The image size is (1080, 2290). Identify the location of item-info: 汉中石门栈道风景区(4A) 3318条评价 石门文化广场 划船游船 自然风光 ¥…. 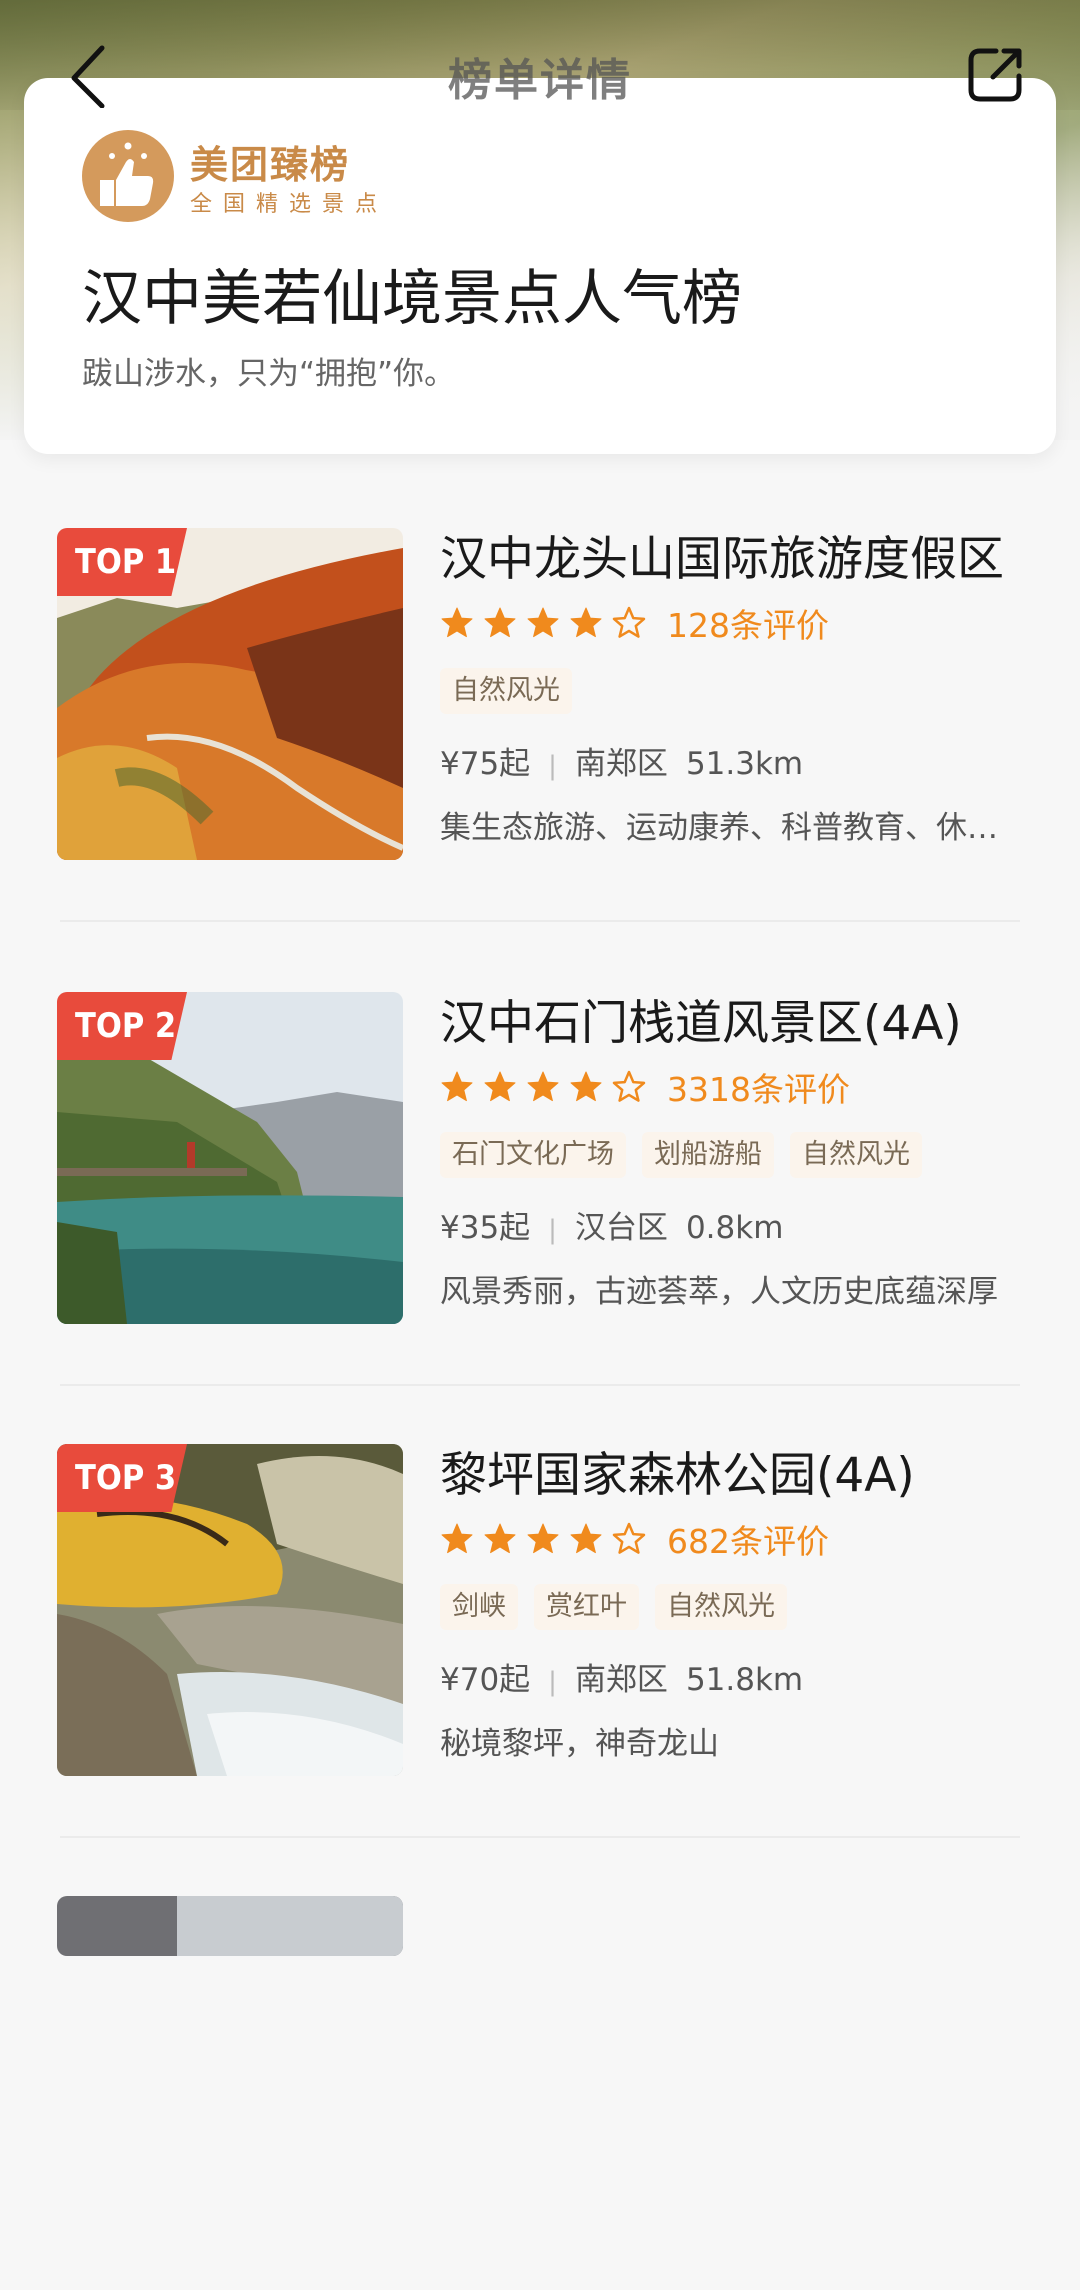
(730, 1153).